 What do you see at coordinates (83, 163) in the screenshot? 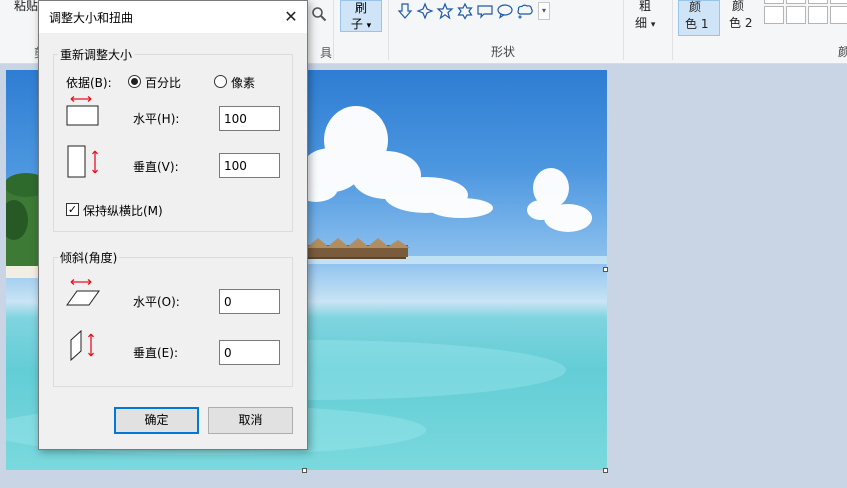
I see `resize-vertical-icon` at bounding box center [83, 163].